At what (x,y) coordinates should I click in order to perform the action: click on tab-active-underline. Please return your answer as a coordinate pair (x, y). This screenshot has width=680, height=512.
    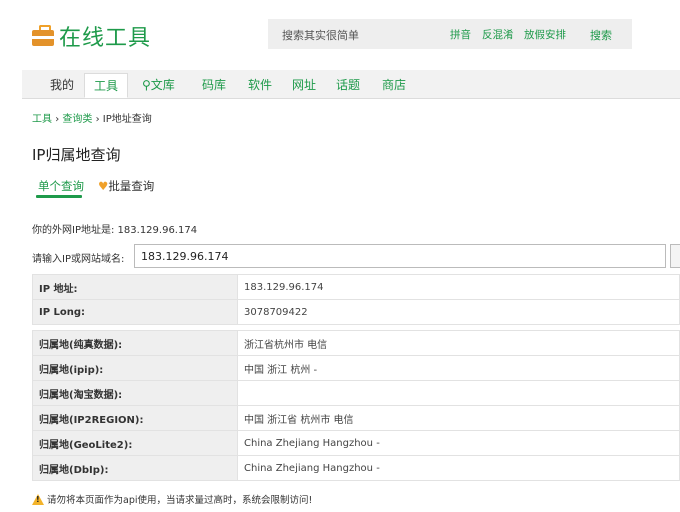
    Looking at the image, I should click on (59, 196).